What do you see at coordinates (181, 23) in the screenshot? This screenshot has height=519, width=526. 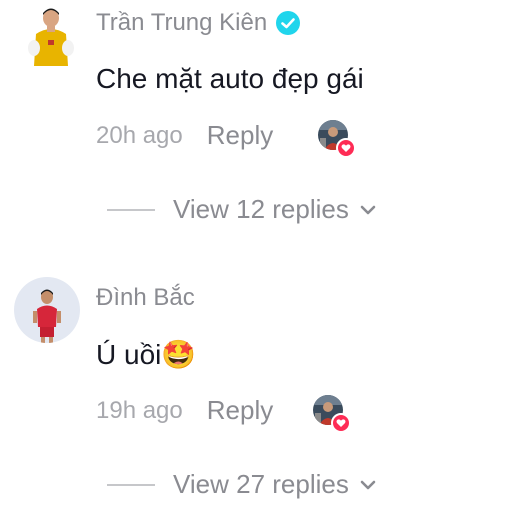 I see `username-text: Trần Trung Kiên` at bounding box center [181, 23].